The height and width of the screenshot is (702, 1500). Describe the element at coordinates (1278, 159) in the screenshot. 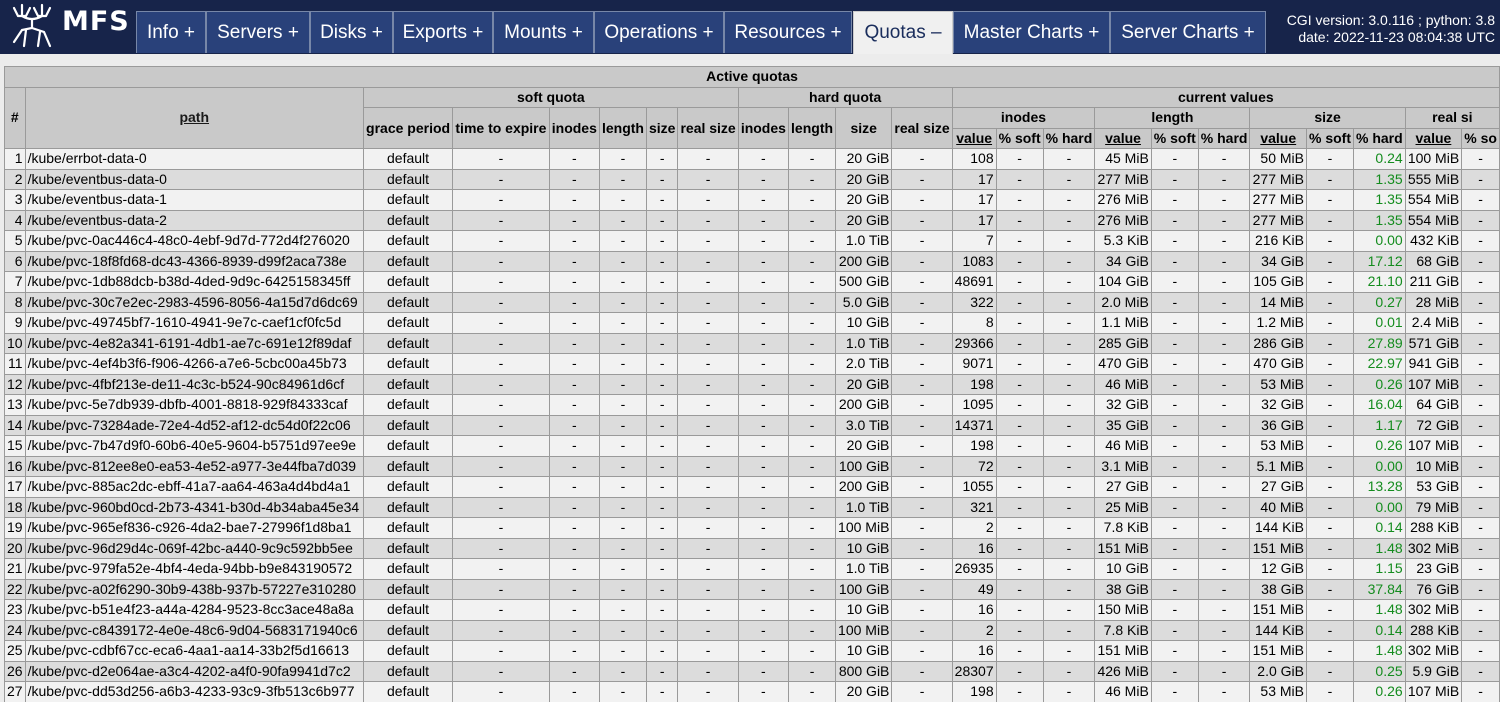

I see `size-value: 50 MiB` at that location.